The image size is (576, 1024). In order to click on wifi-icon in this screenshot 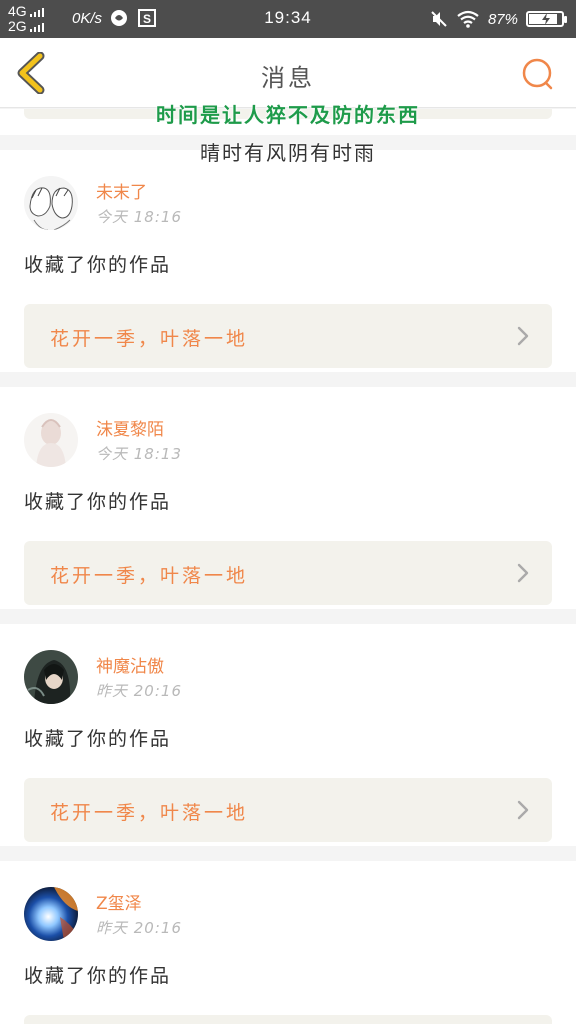, I will do `click(468, 19)`.